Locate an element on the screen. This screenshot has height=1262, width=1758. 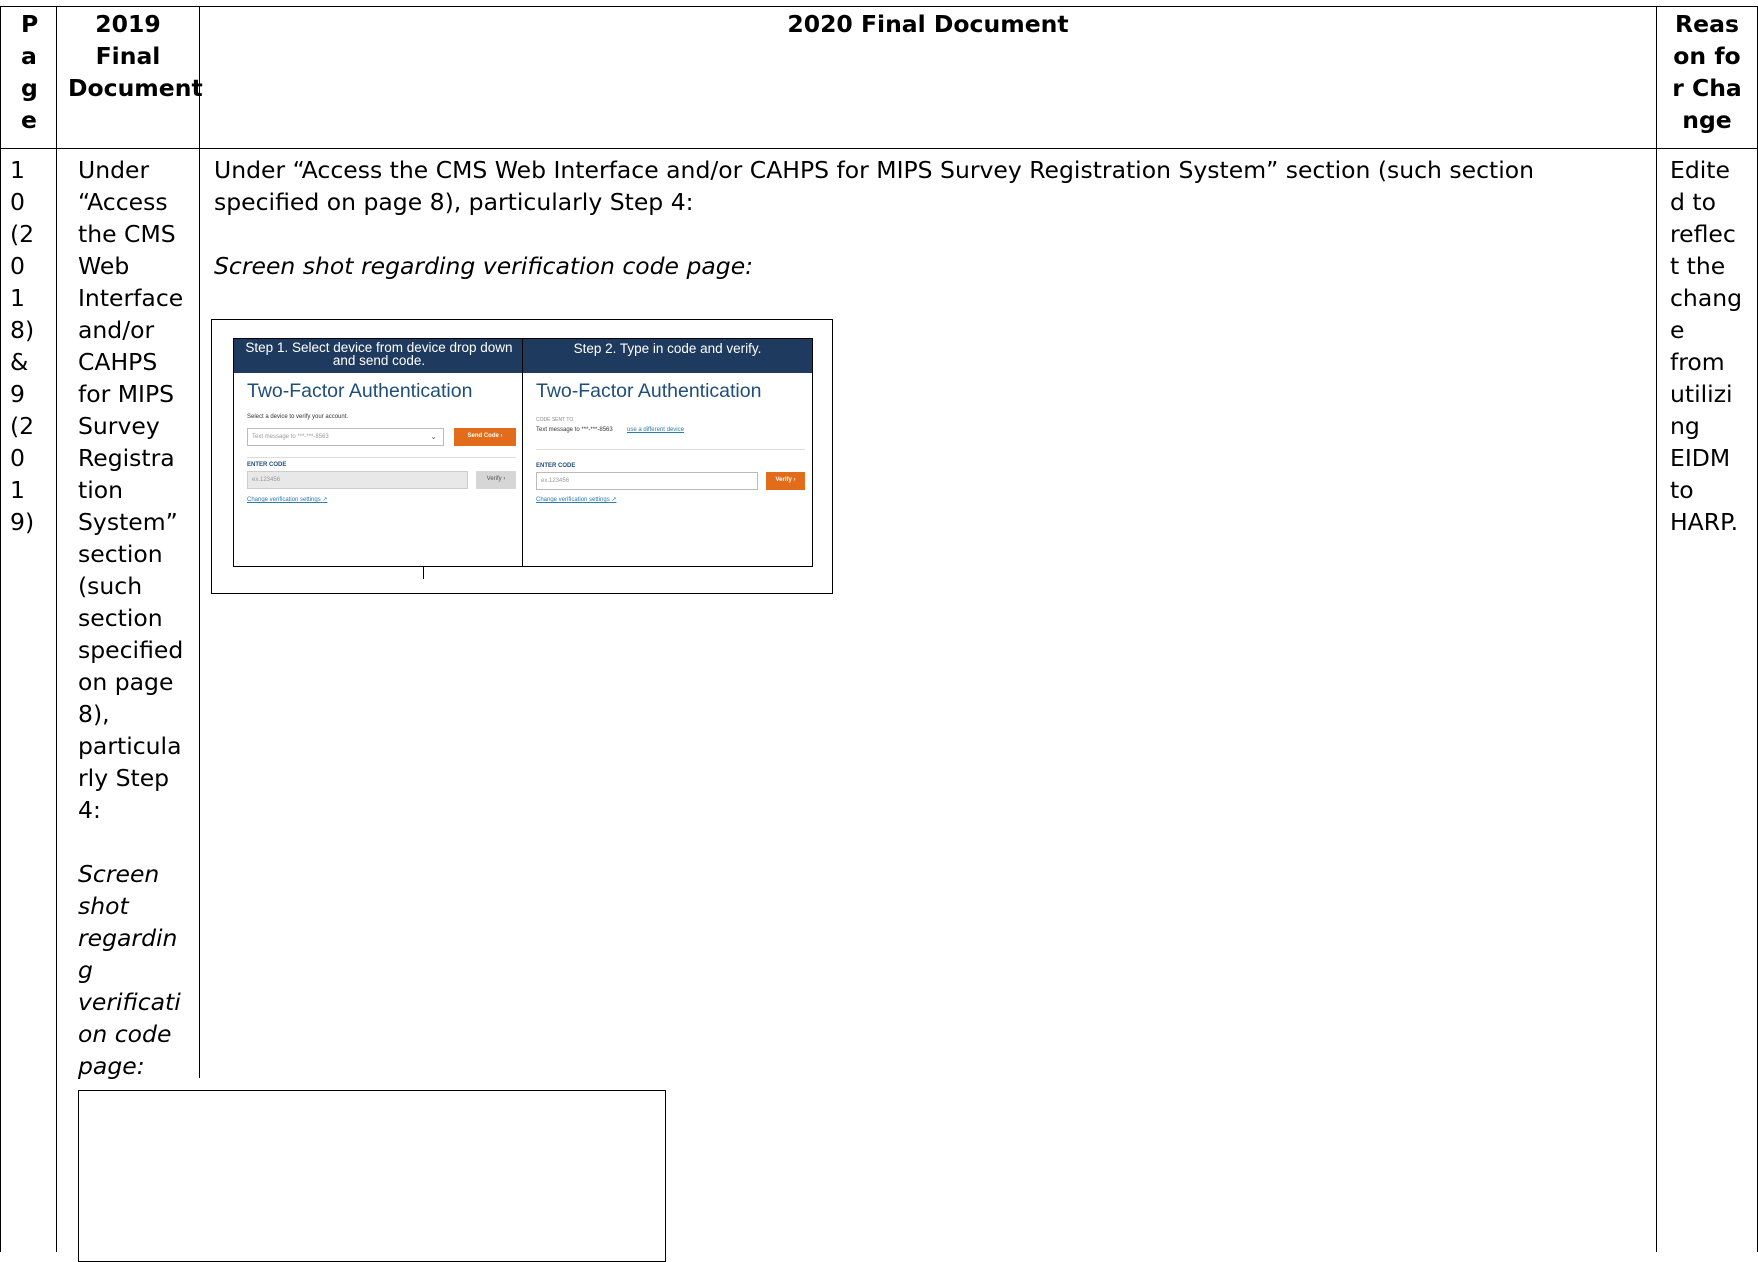
col-border-page is located at coordinates (56, 629).